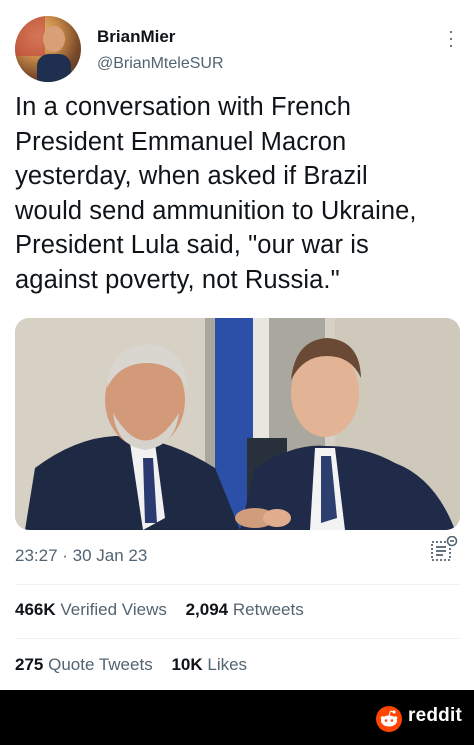  What do you see at coordinates (100, 664) in the screenshot?
I see `quotes-label: Quote Tweets` at bounding box center [100, 664].